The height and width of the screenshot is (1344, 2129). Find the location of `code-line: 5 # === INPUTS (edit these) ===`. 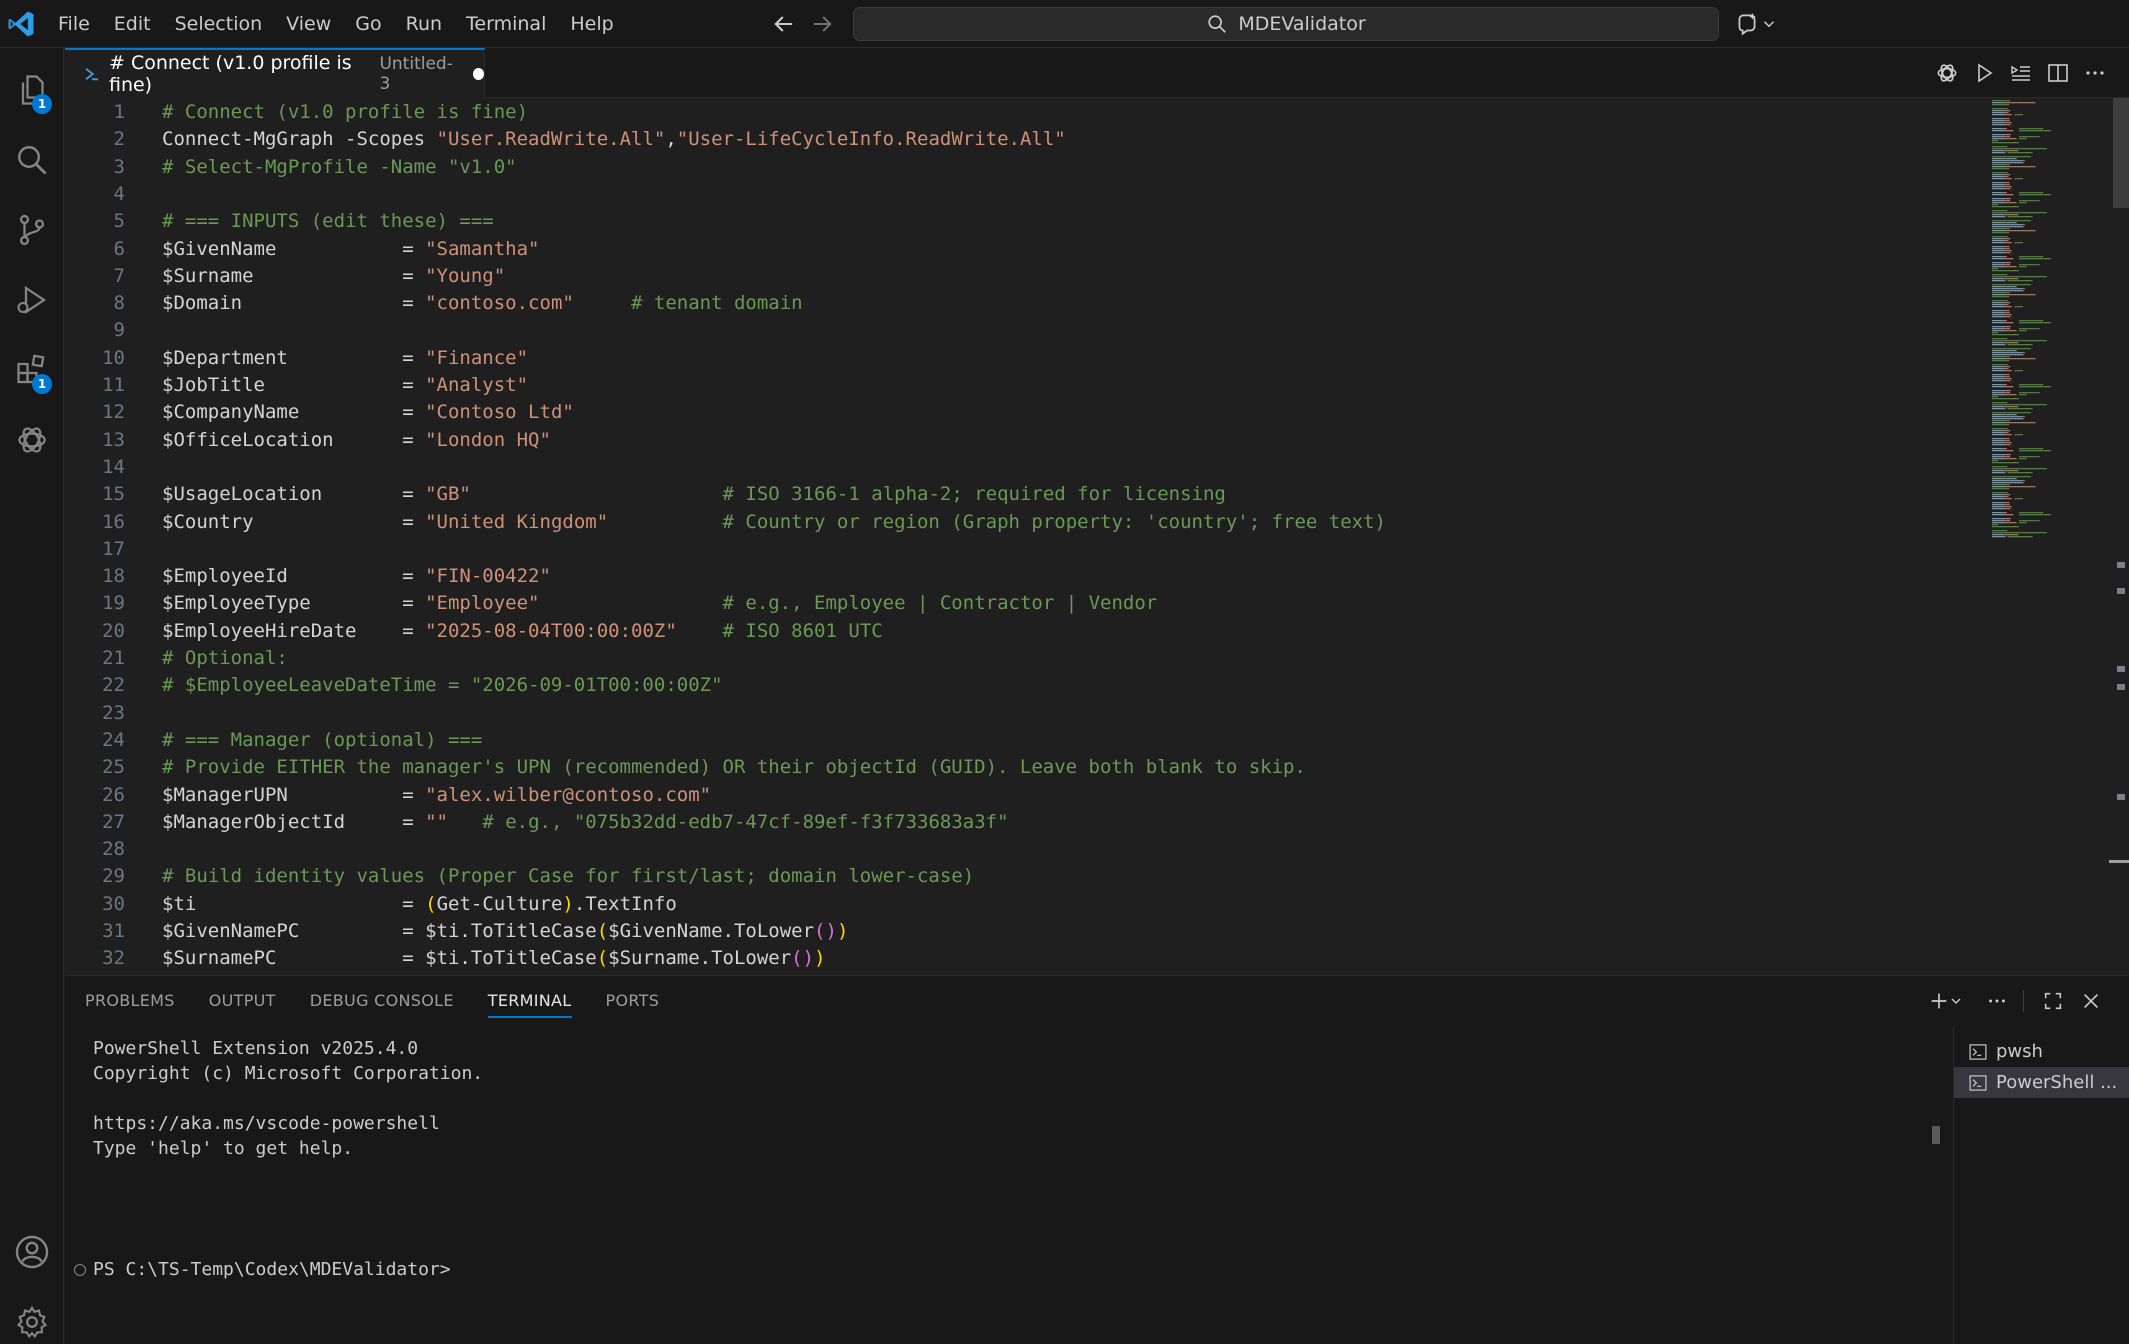

code-line: 5 # === INPUTS (edit these) === is located at coordinates (1025, 221).